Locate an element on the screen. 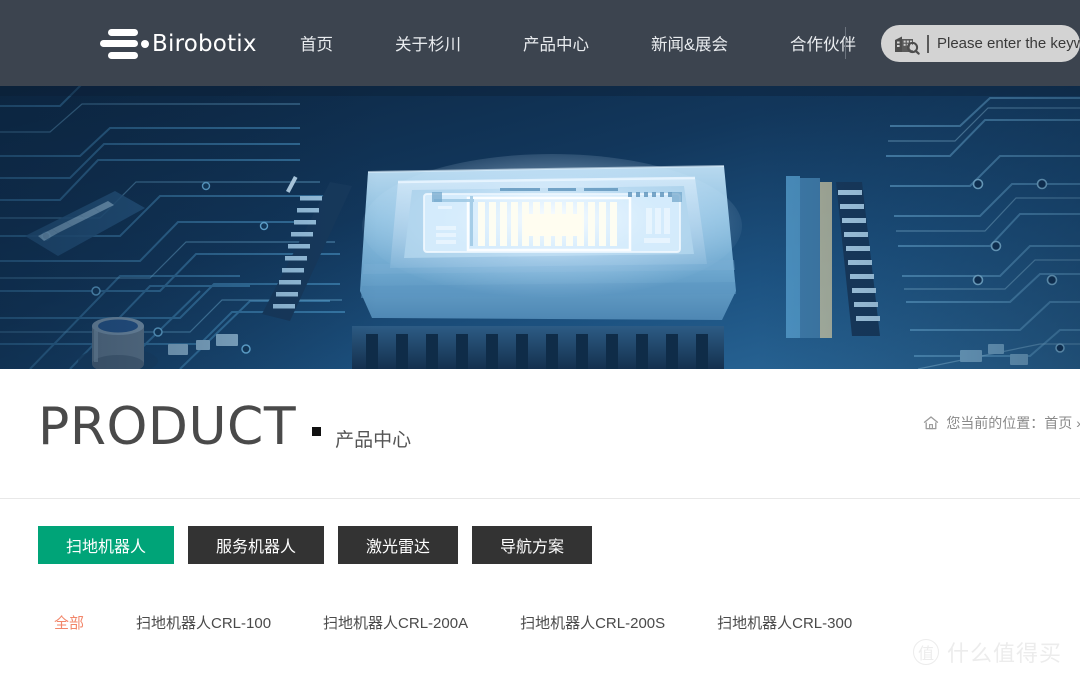 The height and width of the screenshot is (682, 1080). tab-sweeping-robot: 扫地机器人 is located at coordinates (106, 545).